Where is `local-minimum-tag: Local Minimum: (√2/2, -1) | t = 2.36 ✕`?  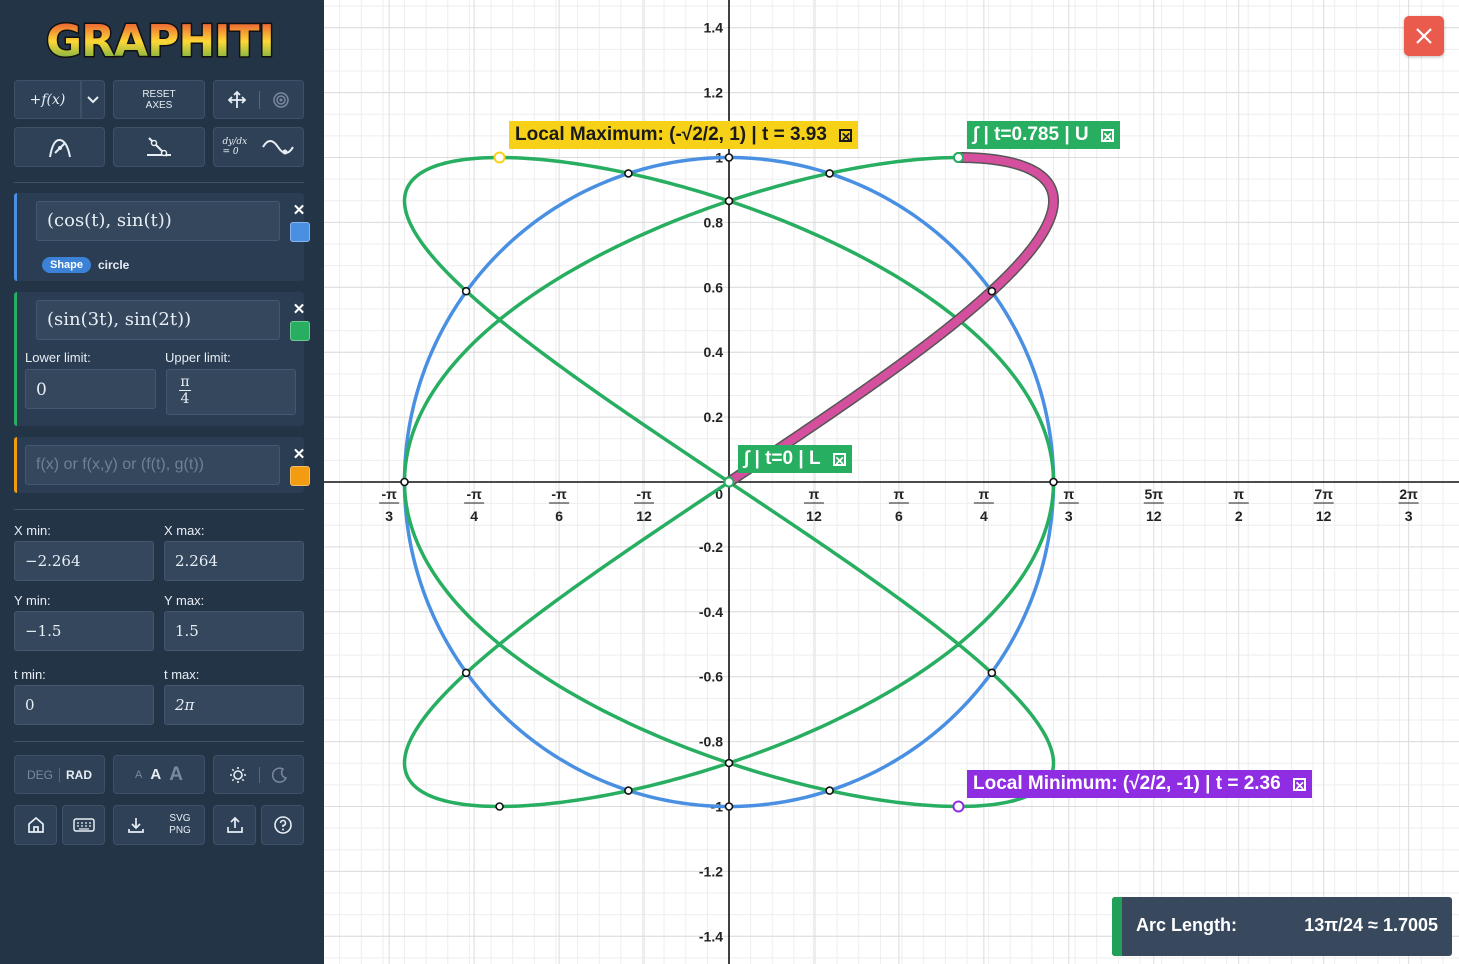
local-minimum-tag: Local Minimum: (√2/2, -1) | t = 2.36 ✕ is located at coordinates (1139, 784).